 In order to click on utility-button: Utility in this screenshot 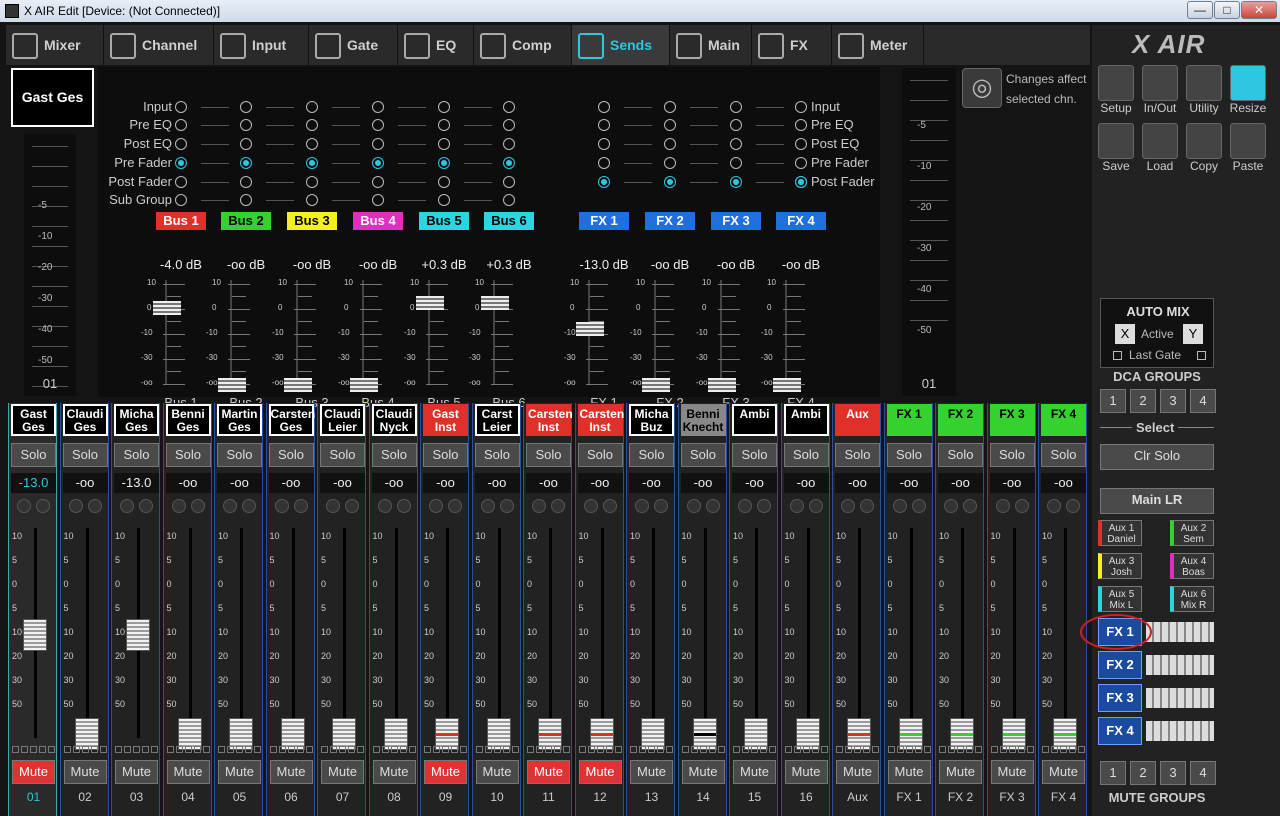, I will do `click(1204, 93)`.